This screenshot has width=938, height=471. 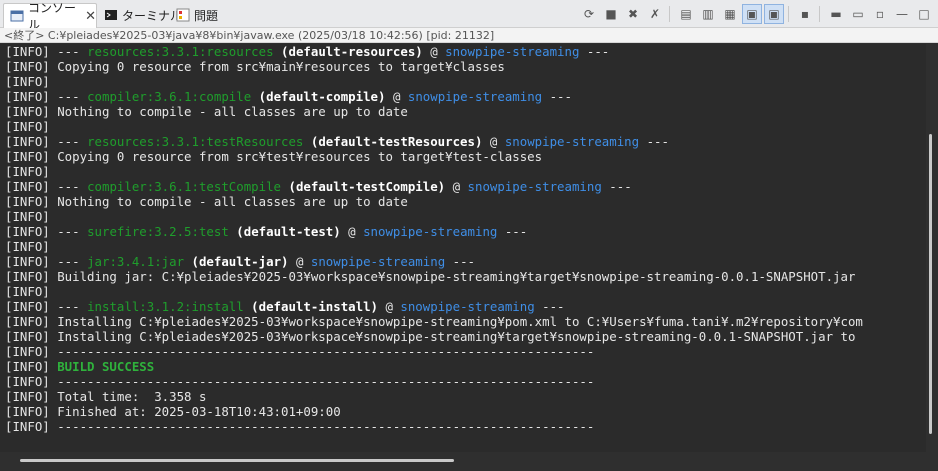 What do you see at coordinates (237, 460) in the screenshot?
I see `horizontal-scrollbar-thumb` at bounding box center [237, 460].